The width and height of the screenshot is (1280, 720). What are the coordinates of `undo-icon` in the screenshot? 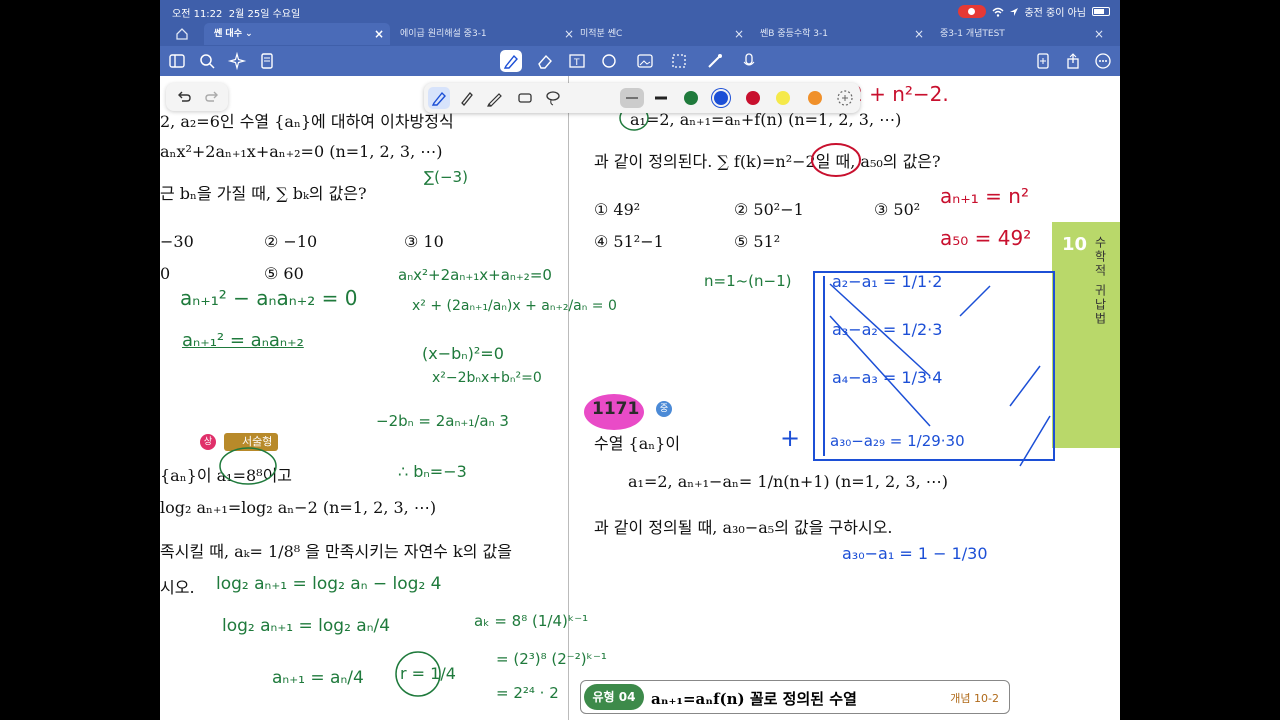 It's located at (184, 97).